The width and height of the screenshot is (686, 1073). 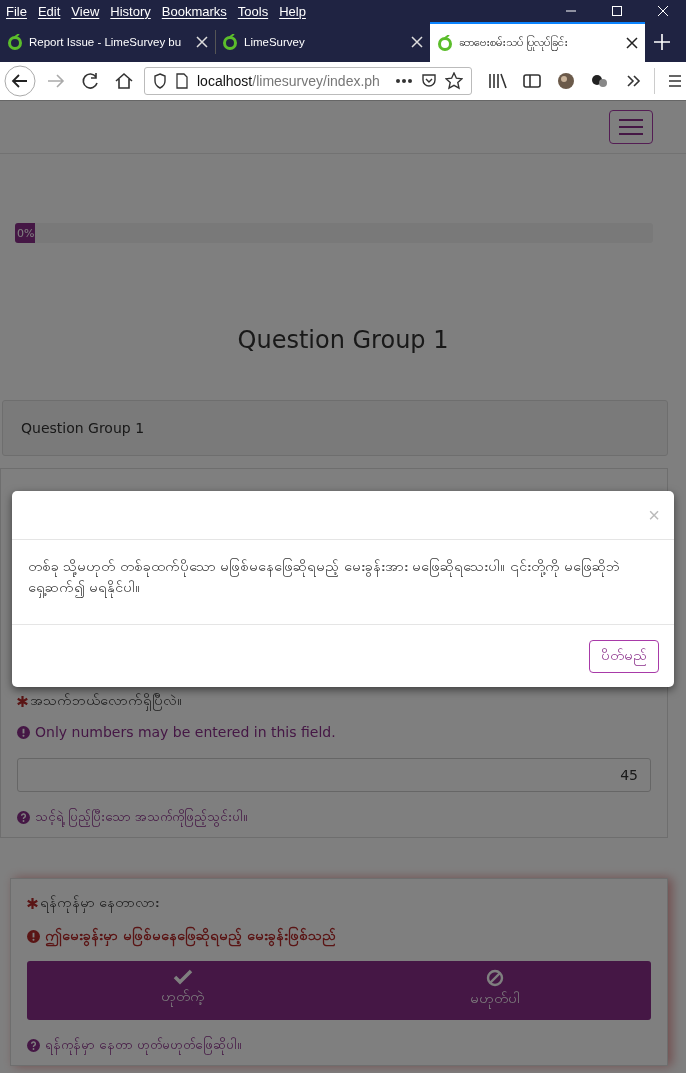 What do you see at coordinates (322, 42) in the screenshot?
I see `browser-tab: LimeSurvey` at bounding box center [322, 42].